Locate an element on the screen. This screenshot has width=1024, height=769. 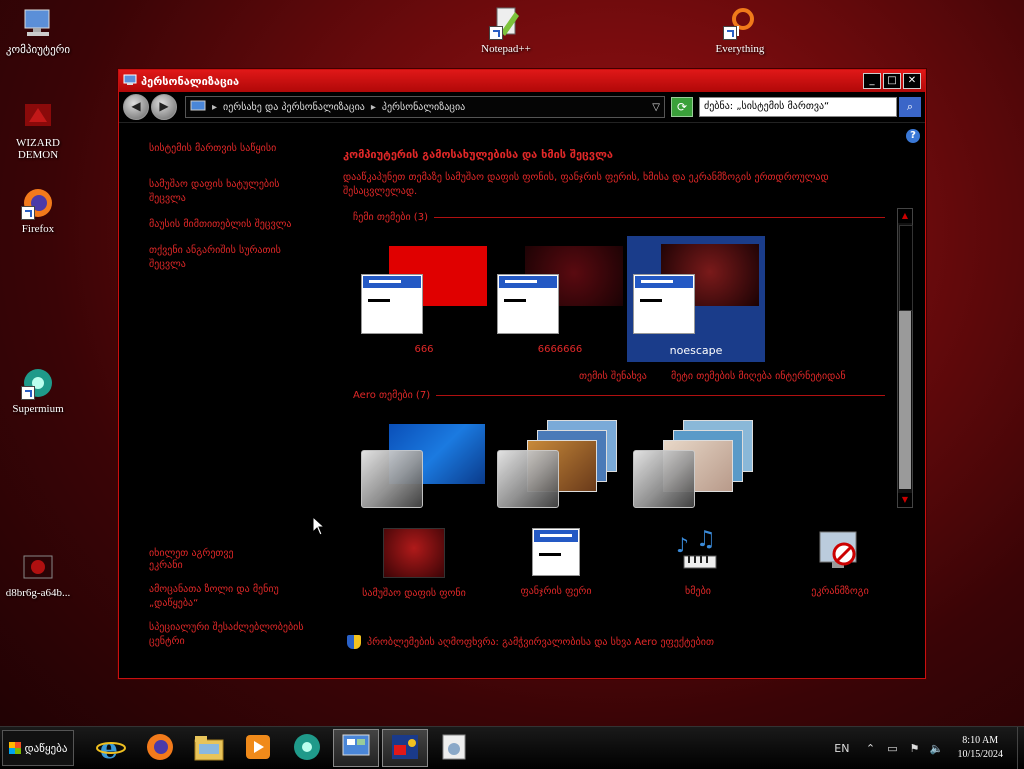
breadcrumb-arrow-icon: ▸ is located at coordinates (373, 107).